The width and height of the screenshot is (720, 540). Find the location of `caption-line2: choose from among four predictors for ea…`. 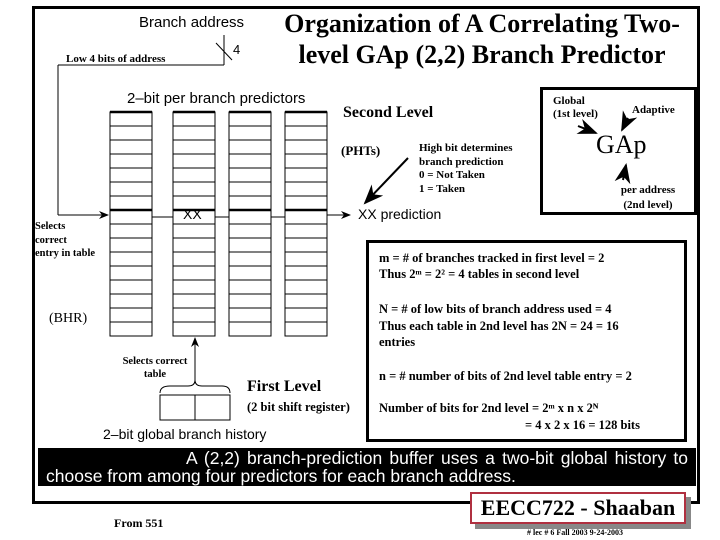

caption-line2: choose from among four predictors for ea… is located at coordinates (281, 476).